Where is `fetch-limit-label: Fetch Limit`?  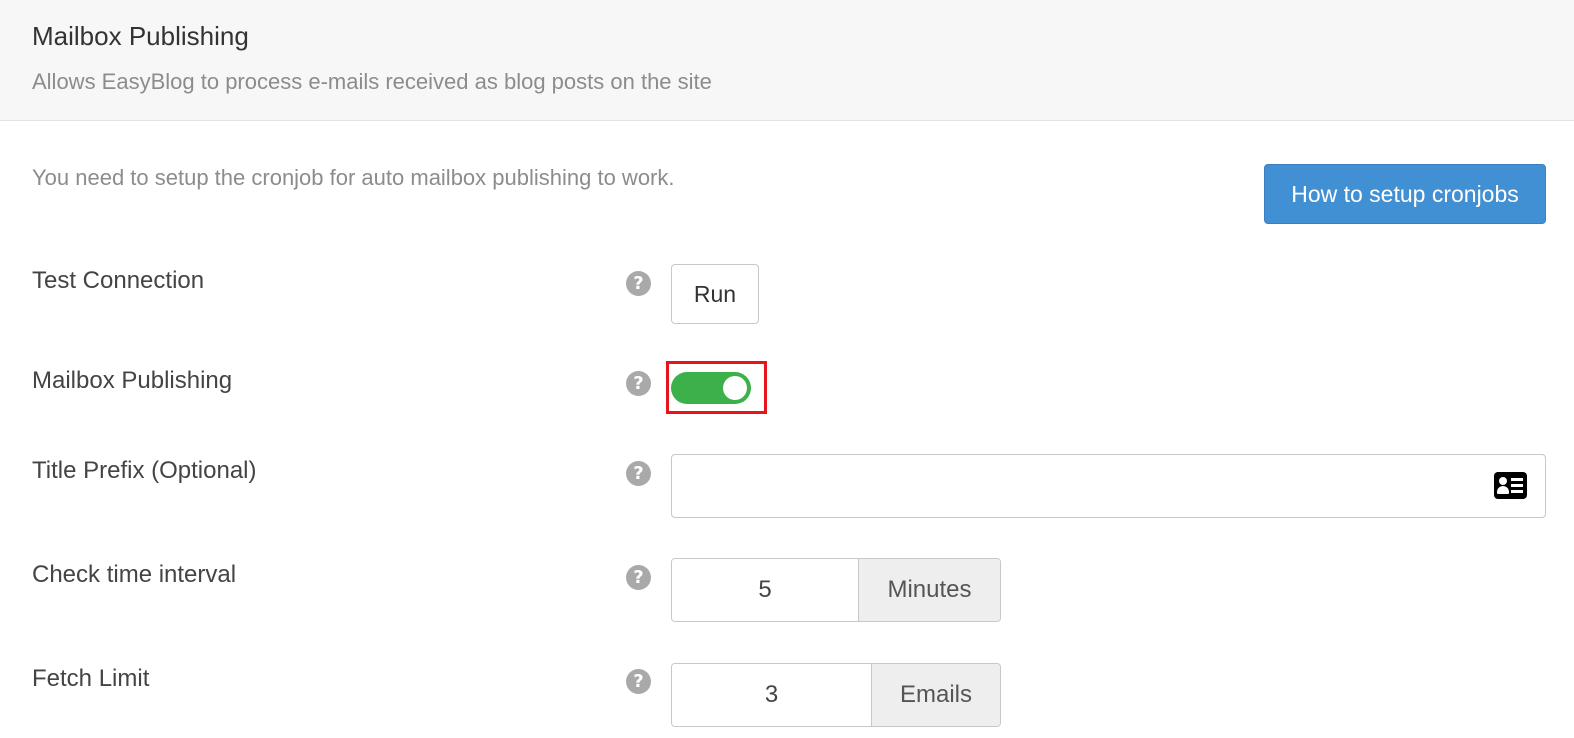
fetch-limit-label: Fetch Limit is located at coordinates (91, 678).